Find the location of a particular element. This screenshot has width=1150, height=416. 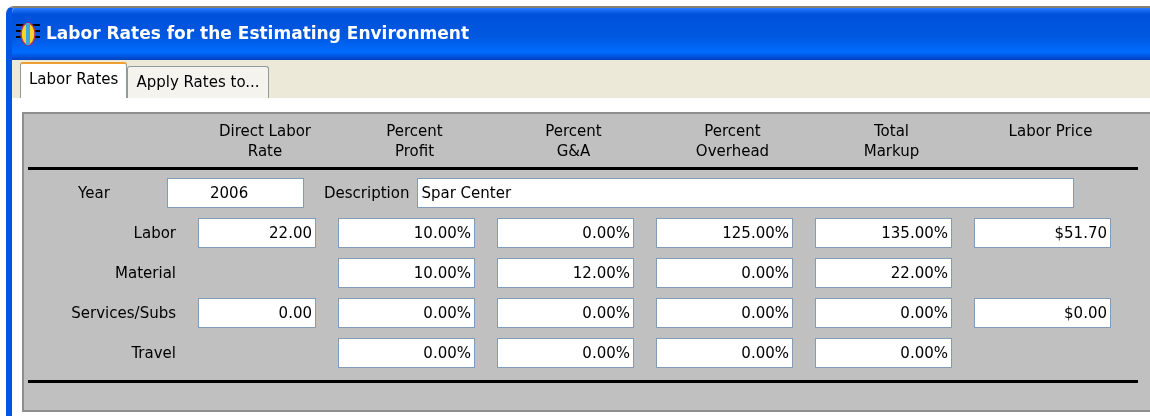

description-field: Spar Center is located at coordinates (746, 193).